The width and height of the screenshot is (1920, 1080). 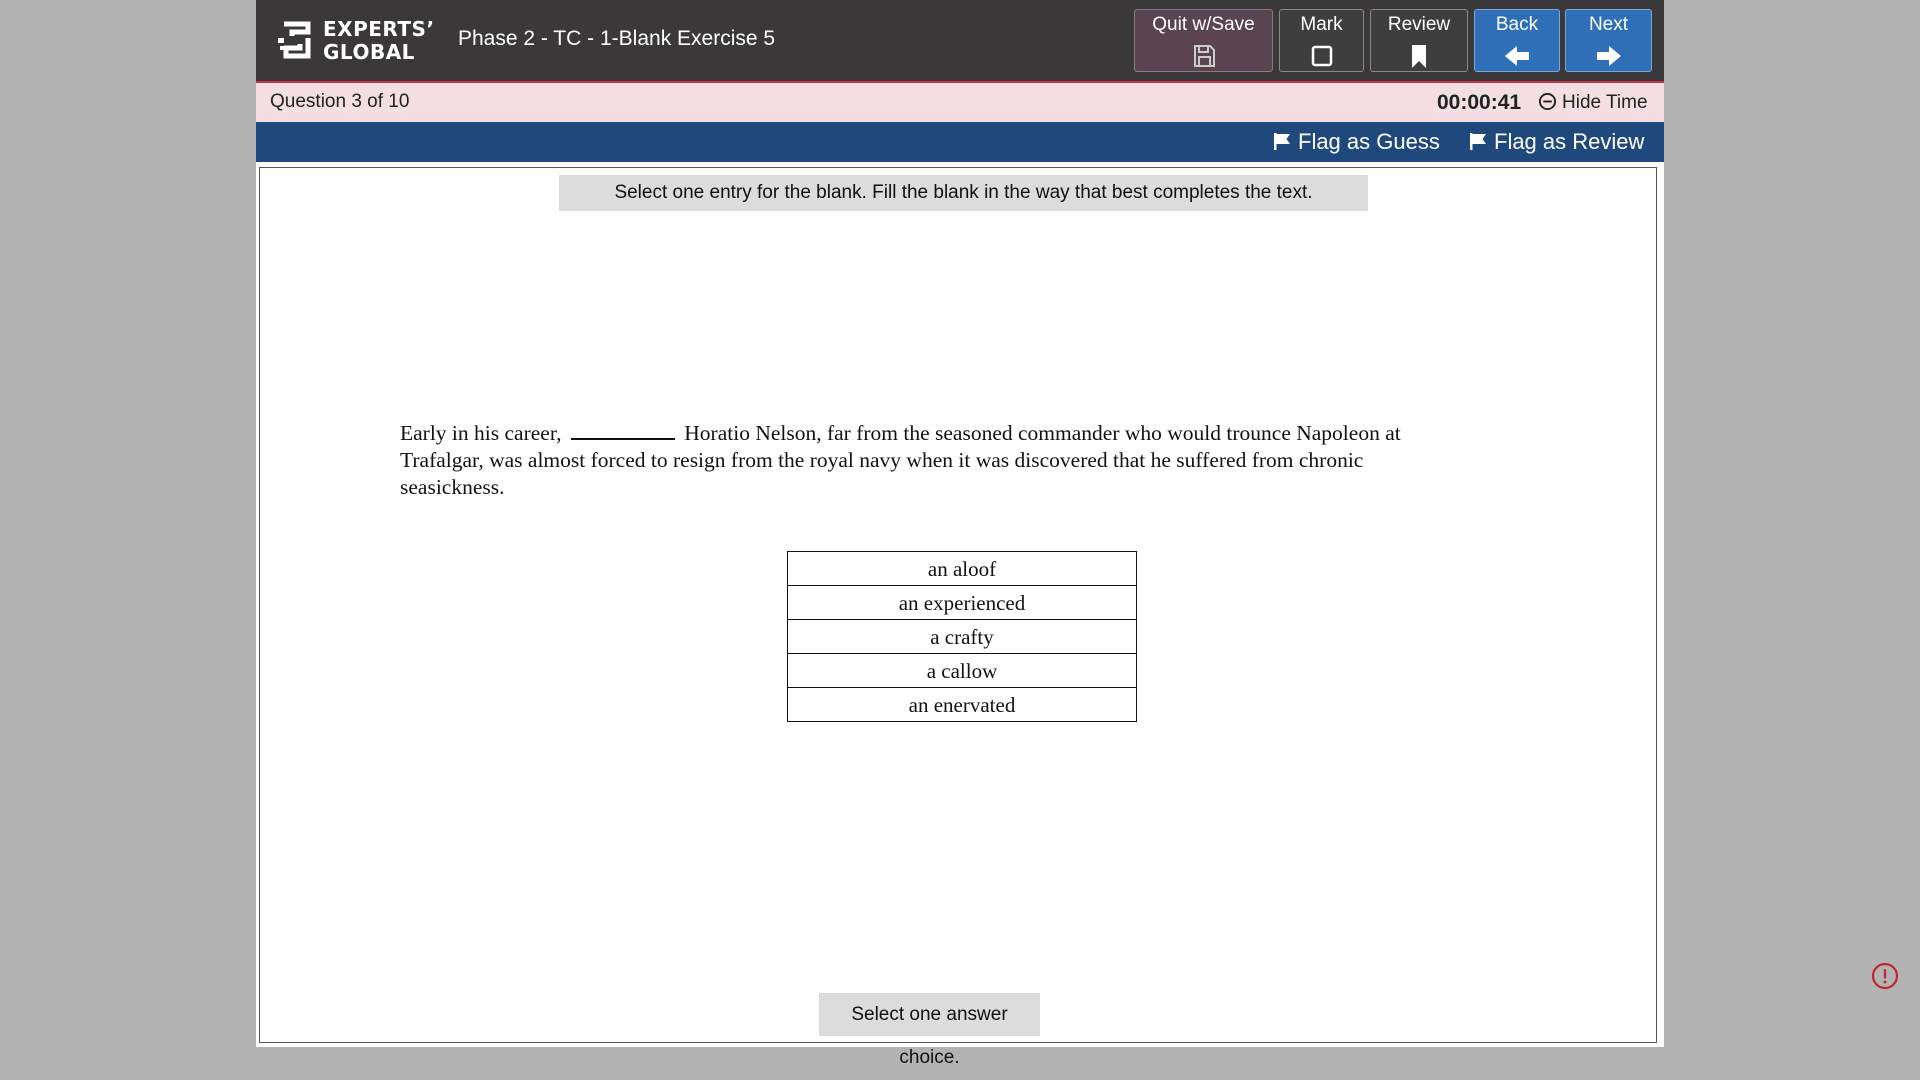 What do you see at coordinates (1204, 56) in the screenshot?
I see `save-icon` at bounding box center [1204, 56].